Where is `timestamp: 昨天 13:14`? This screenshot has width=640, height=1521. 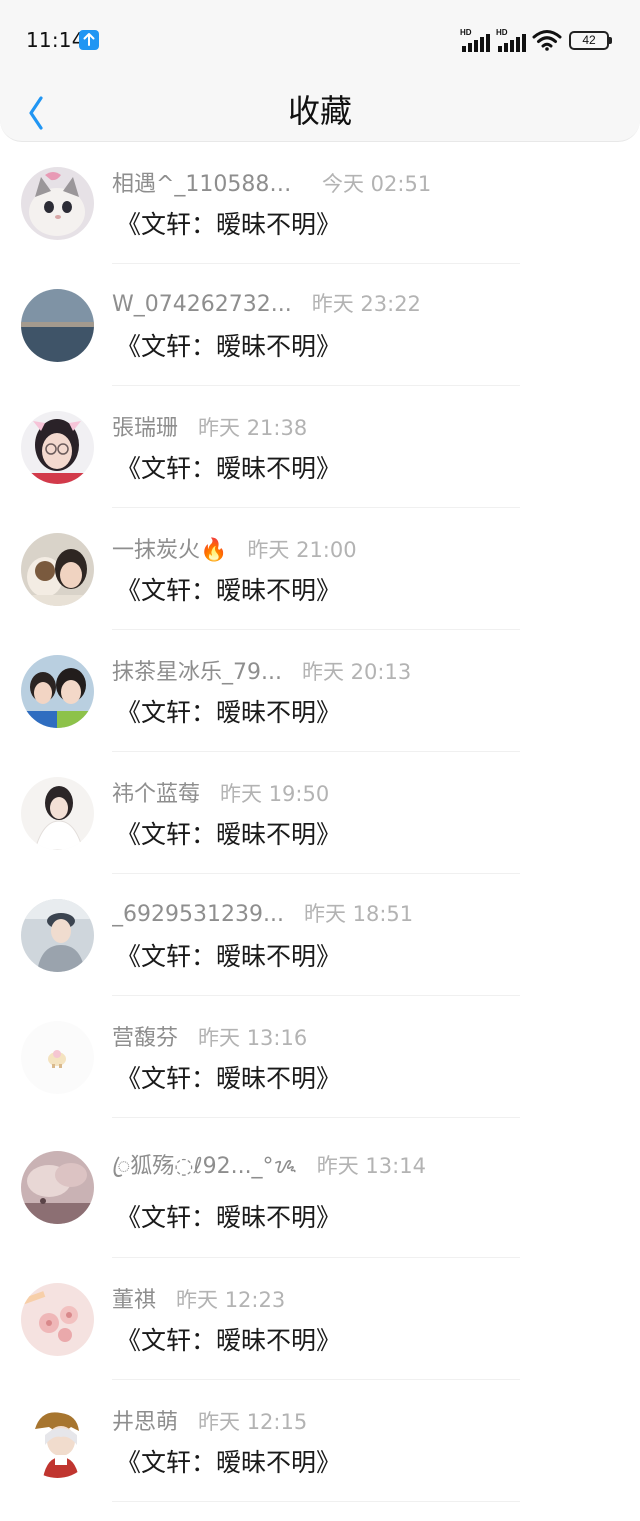
timestamp: 昨天 13:14 is located at coordinates (371, 1166).